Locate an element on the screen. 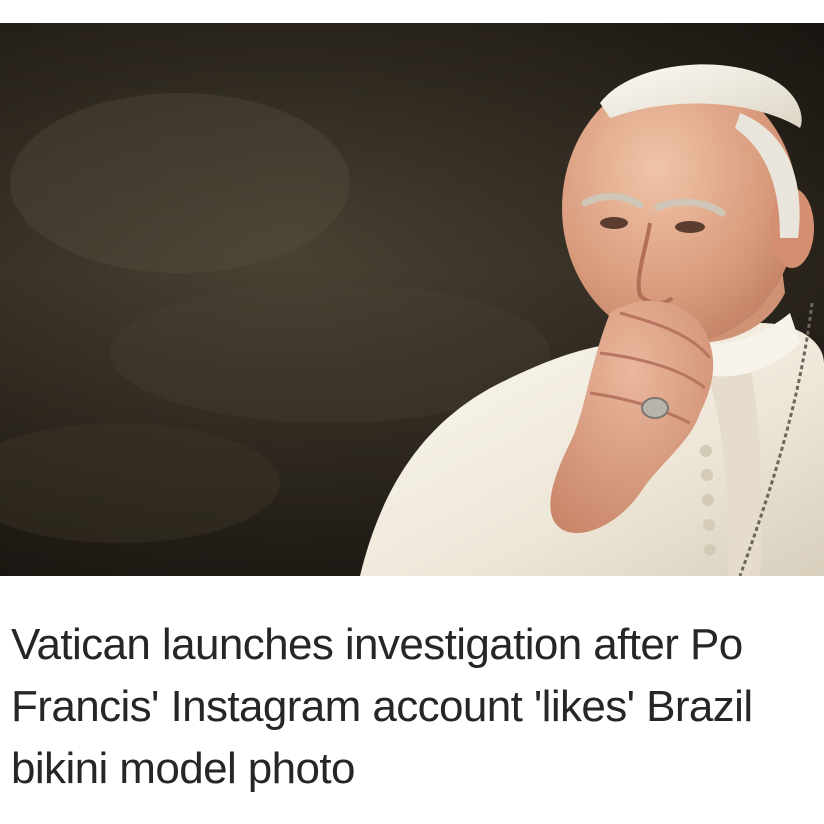 This screenshot has width=824, height=824. headline-line: bikini model photo is located at coordinates (183, 768).